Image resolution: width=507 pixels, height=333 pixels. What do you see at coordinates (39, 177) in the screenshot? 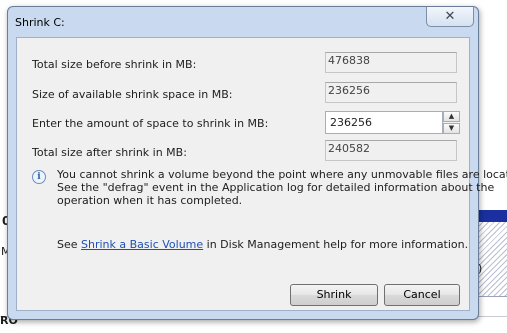
I see `info-icon: i` at bounding box center [39, 177].